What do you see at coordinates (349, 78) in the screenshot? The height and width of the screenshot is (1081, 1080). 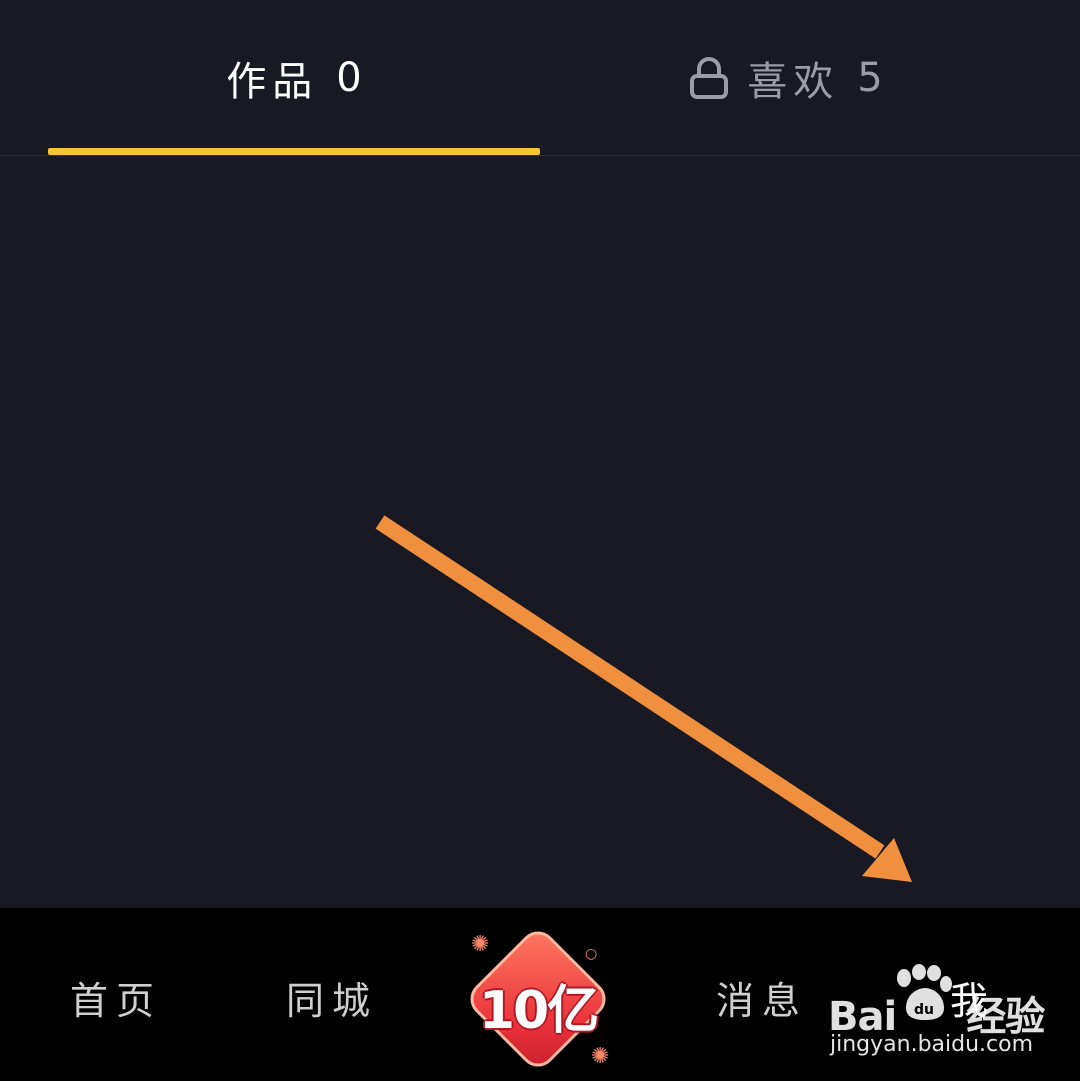 I see `tab-works-count: 0` at bounding box center [349, 78].